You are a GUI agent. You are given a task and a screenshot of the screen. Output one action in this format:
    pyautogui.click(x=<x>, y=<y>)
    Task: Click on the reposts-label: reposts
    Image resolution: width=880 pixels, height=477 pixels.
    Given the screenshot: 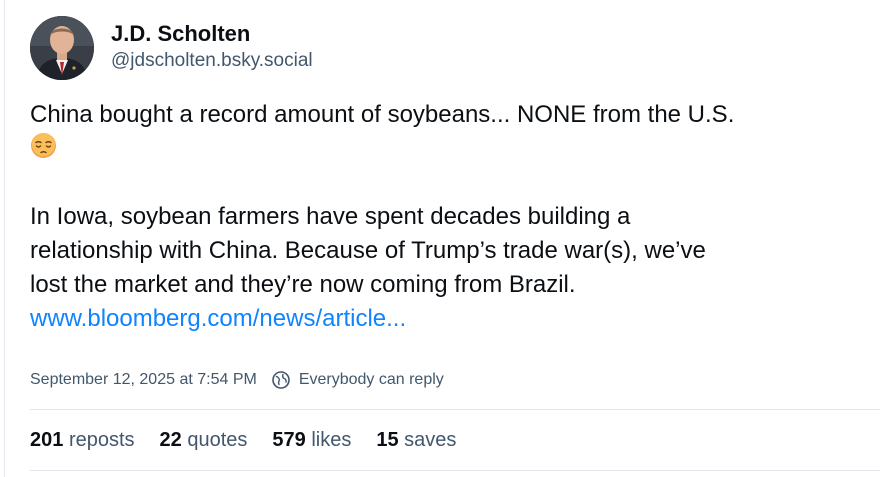 What is the action you would take?
    pyautogui.click(x=101, y=440)
    